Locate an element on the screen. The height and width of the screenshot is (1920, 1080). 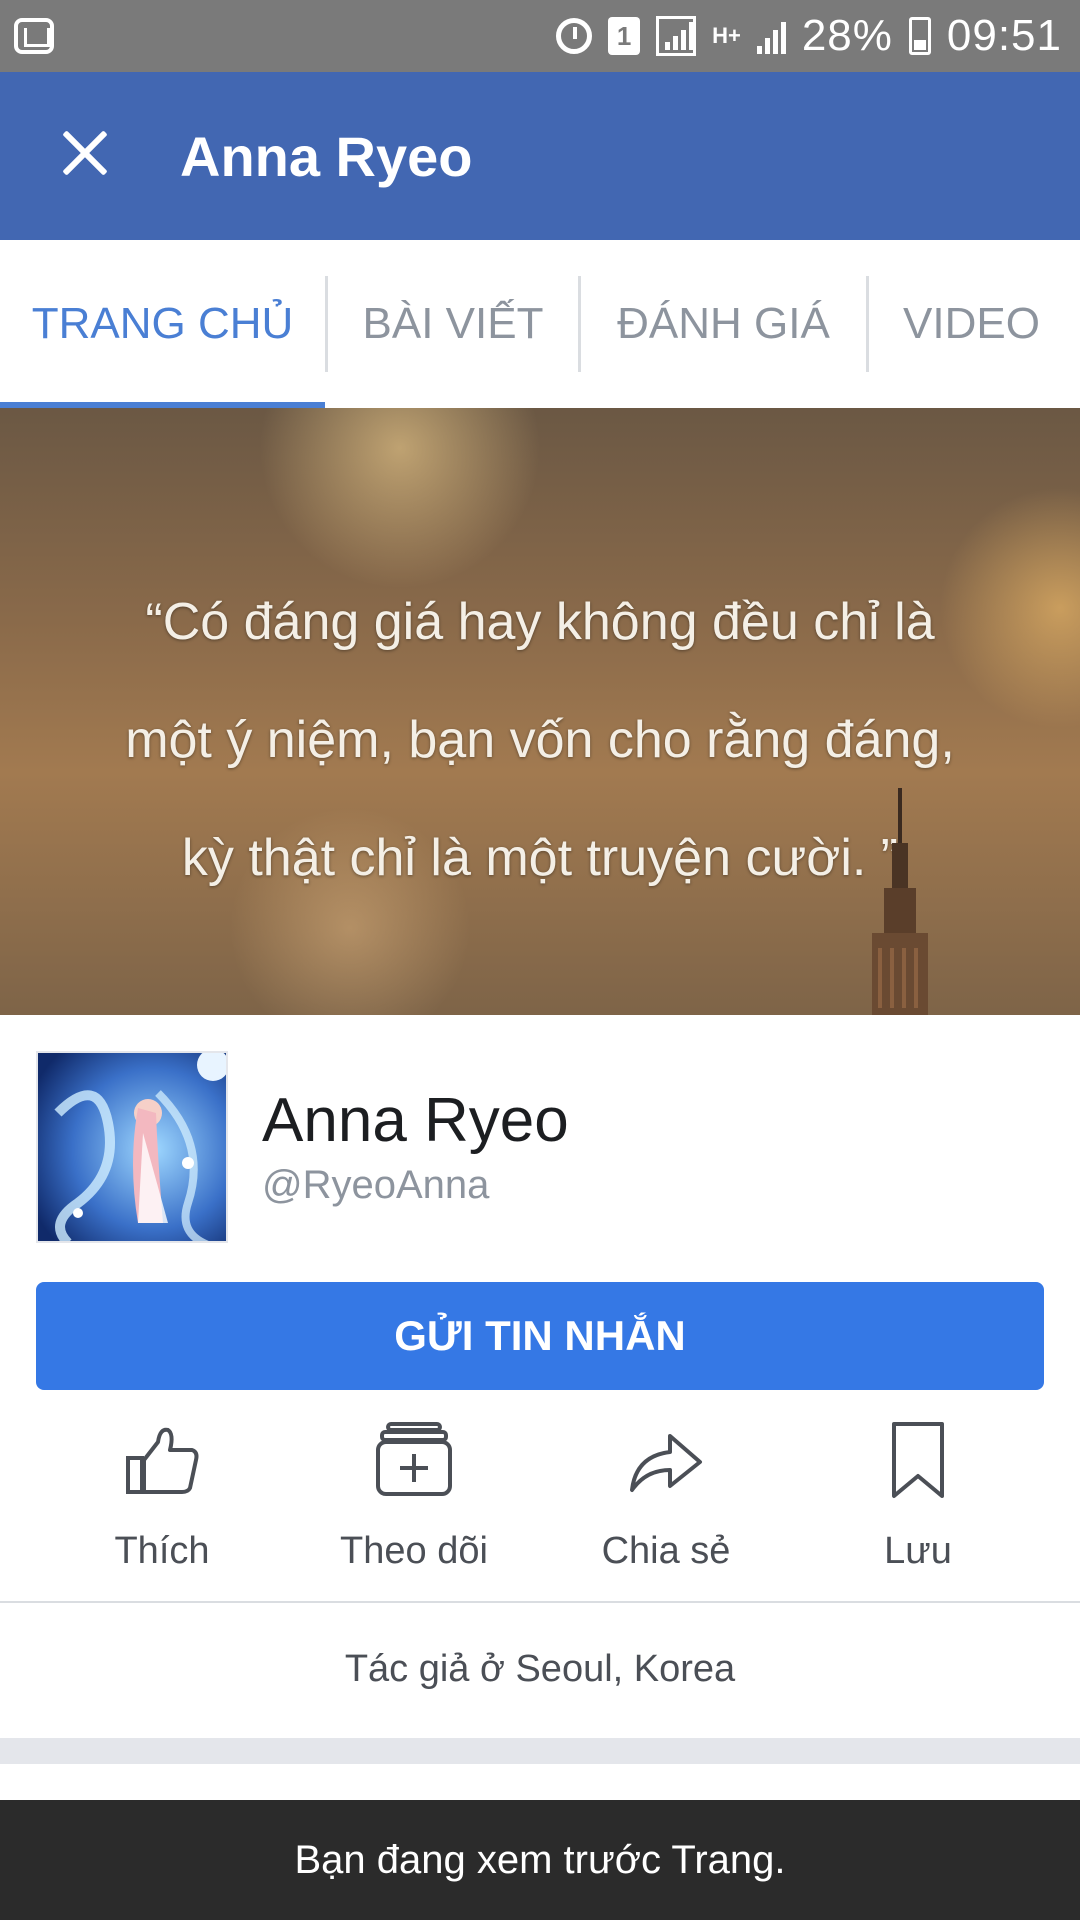
network-type-icon: H+ is located at coordinates (726, 35).